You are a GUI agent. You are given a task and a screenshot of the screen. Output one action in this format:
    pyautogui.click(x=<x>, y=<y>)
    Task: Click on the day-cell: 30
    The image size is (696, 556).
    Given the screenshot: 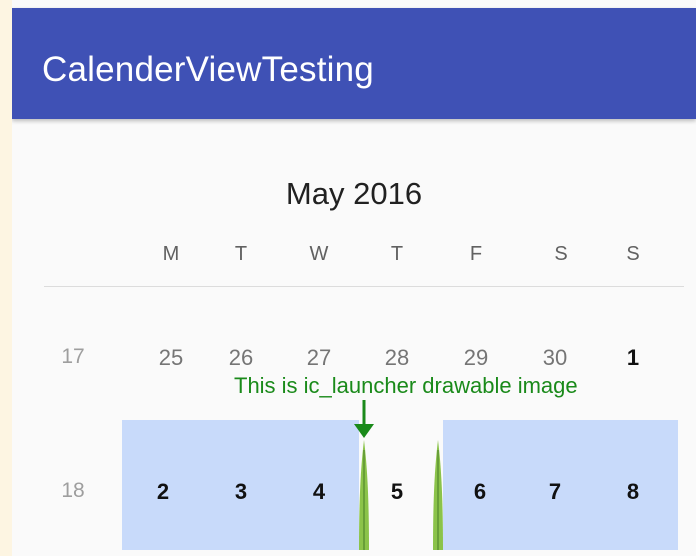 What is the action you would take?
    pyautogui.click(x=555, y=358)
    